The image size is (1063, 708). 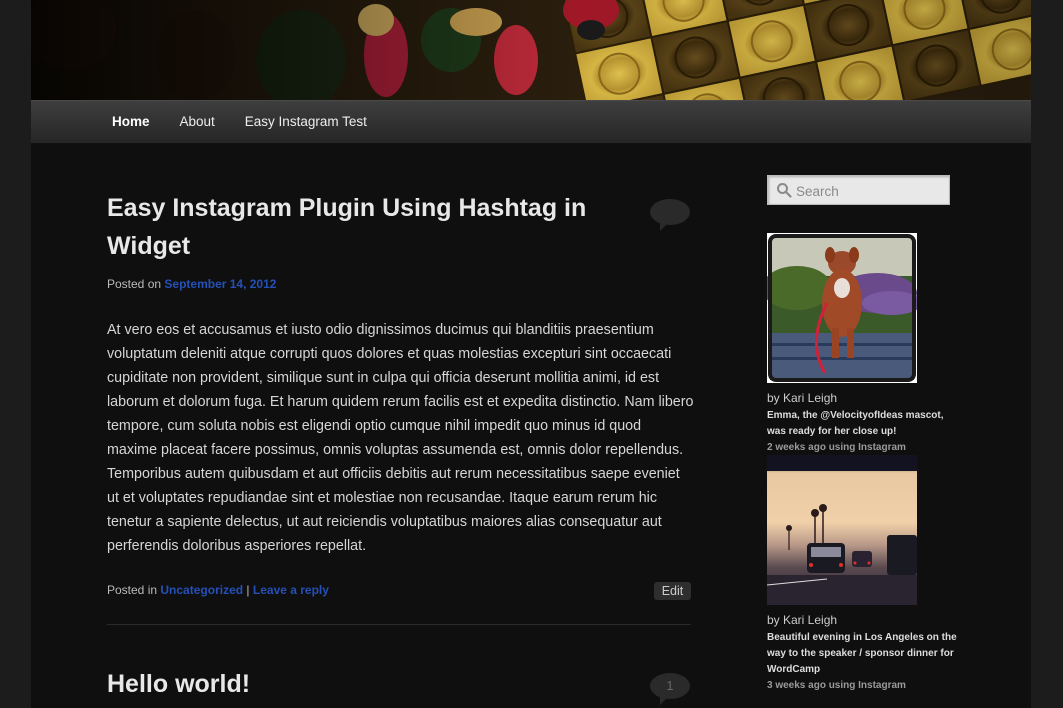 What do you see at coordinates (784, 190) in the screenshot?
I see `search-icon` at bounding box center [784, 190].